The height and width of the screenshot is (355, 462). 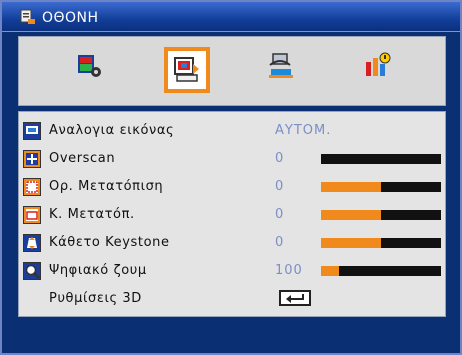 What do you see at coordinates (378, 64) in the screenshot?
I see `info-options-icon` at bounding box center [378, 64].